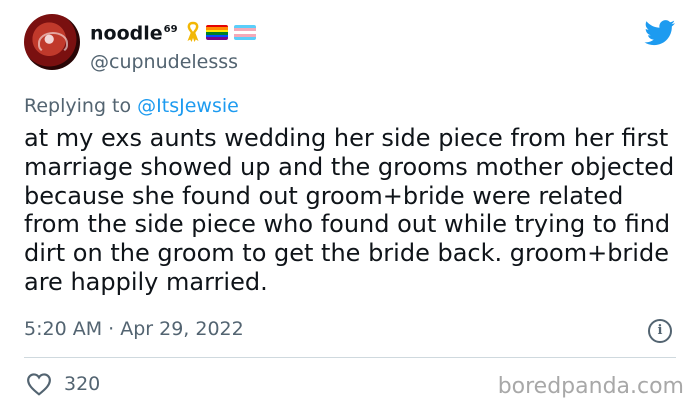 The width and height of the screenshot is (700, 410). What do you see at coordinates (216, 32) in the screenshot?
I see `rainbow-flag-icon` at bounding box center [216, 32].